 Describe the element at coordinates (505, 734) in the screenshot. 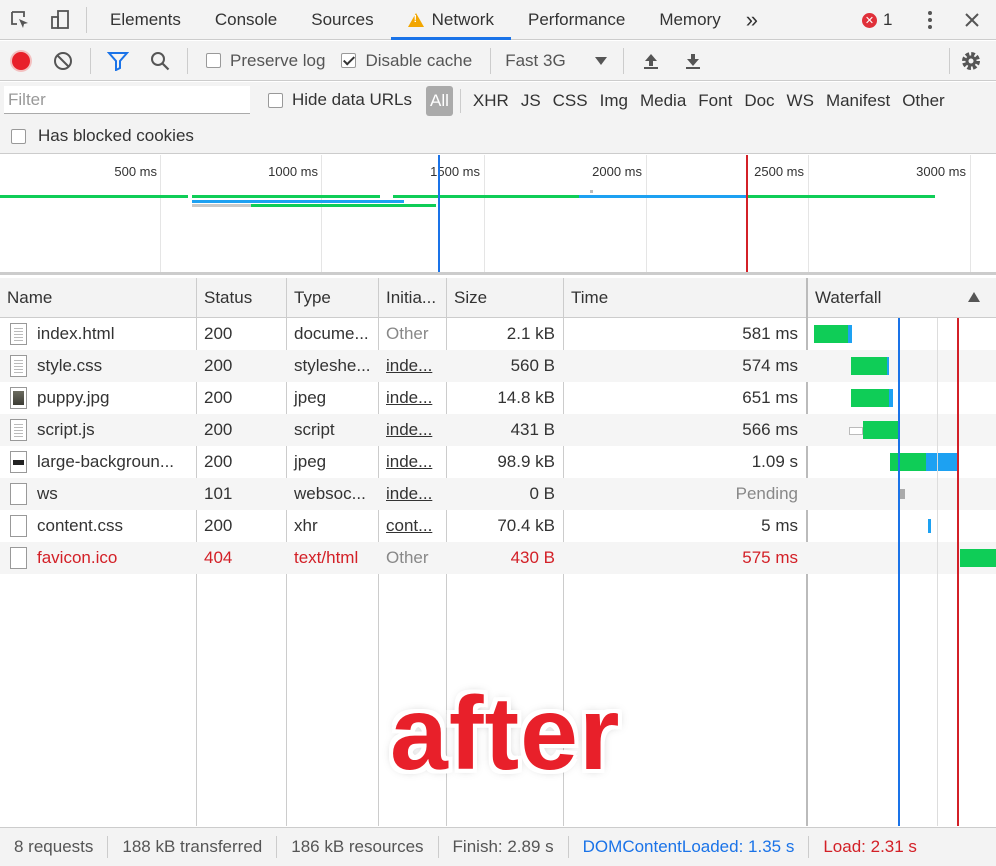

I see `after-caption: after` at that location.